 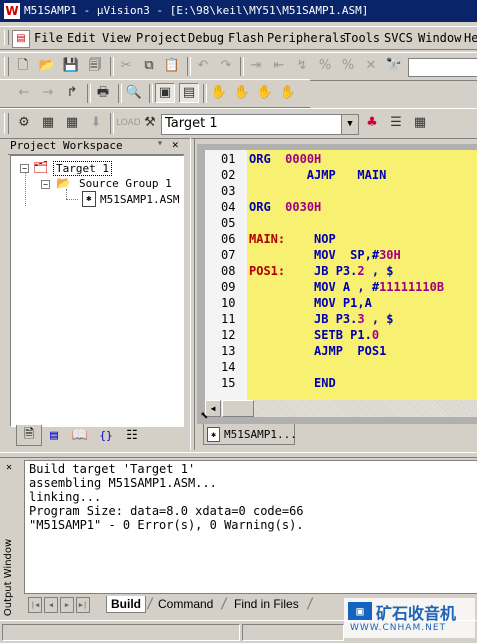 I want to click on comment-icon: %, so click(x=325, y=66).